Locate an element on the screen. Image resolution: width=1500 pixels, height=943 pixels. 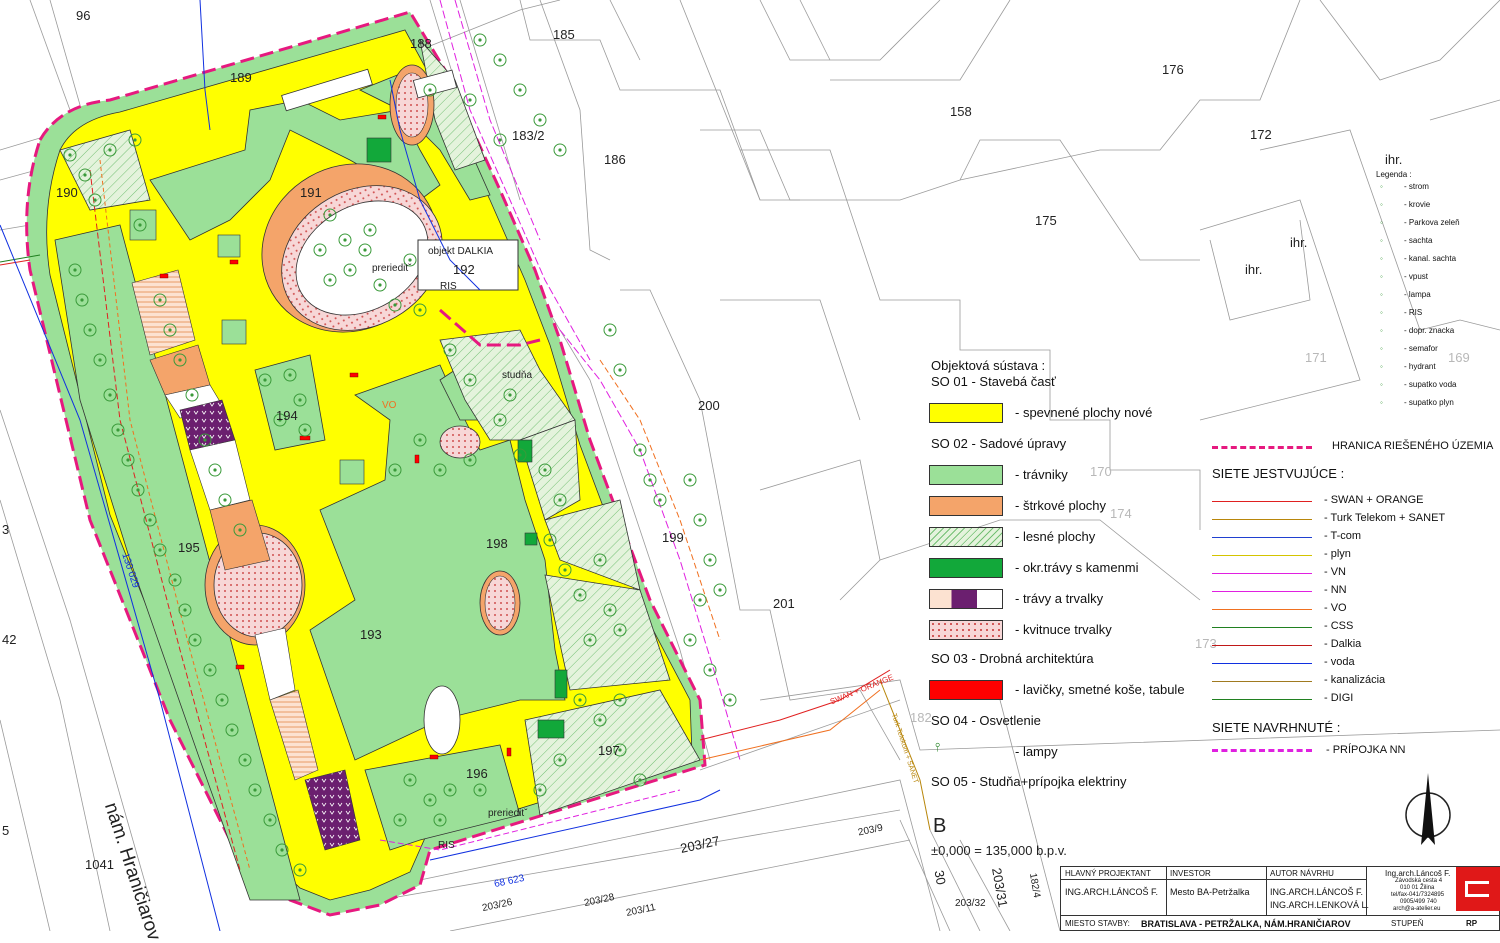
legend-so04: SO 04 - Osvetlenie is located at coordinates (986, 720).